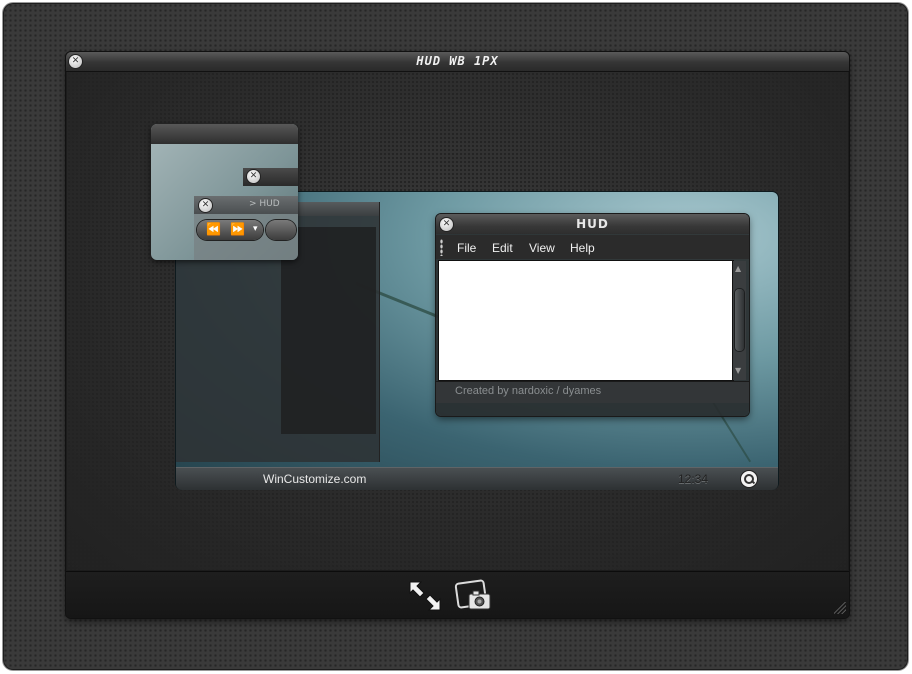  I want to click on scroll-down-icon: ▼, so click(738, 370).